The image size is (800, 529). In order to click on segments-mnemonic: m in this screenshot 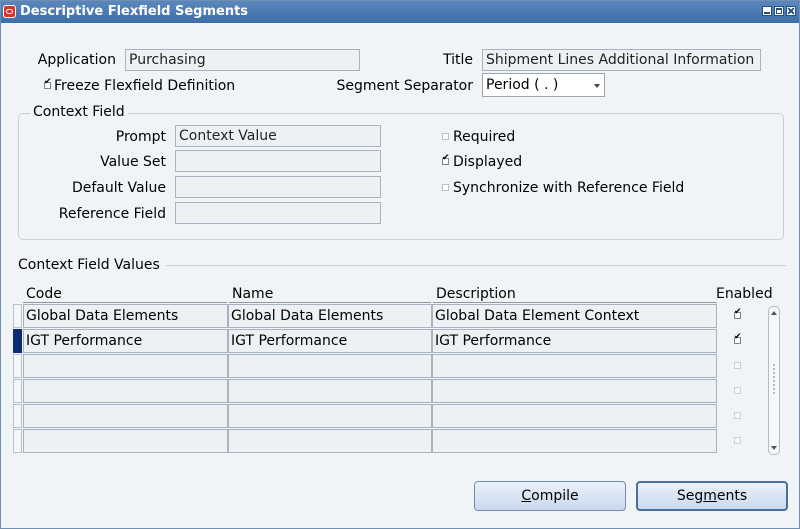, I will do `click(710, 496)`.